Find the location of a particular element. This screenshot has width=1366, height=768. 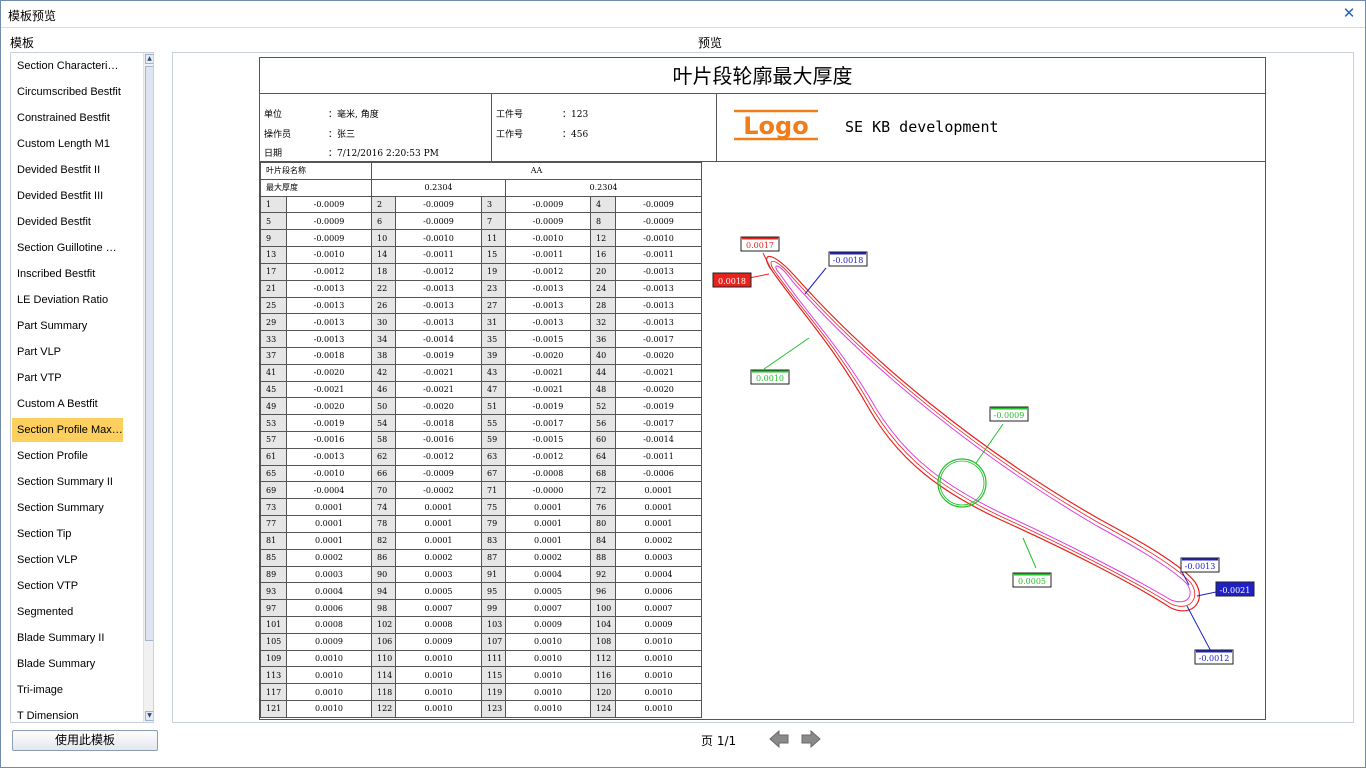

logo-text: Logo is located at coordinates (775, 126).